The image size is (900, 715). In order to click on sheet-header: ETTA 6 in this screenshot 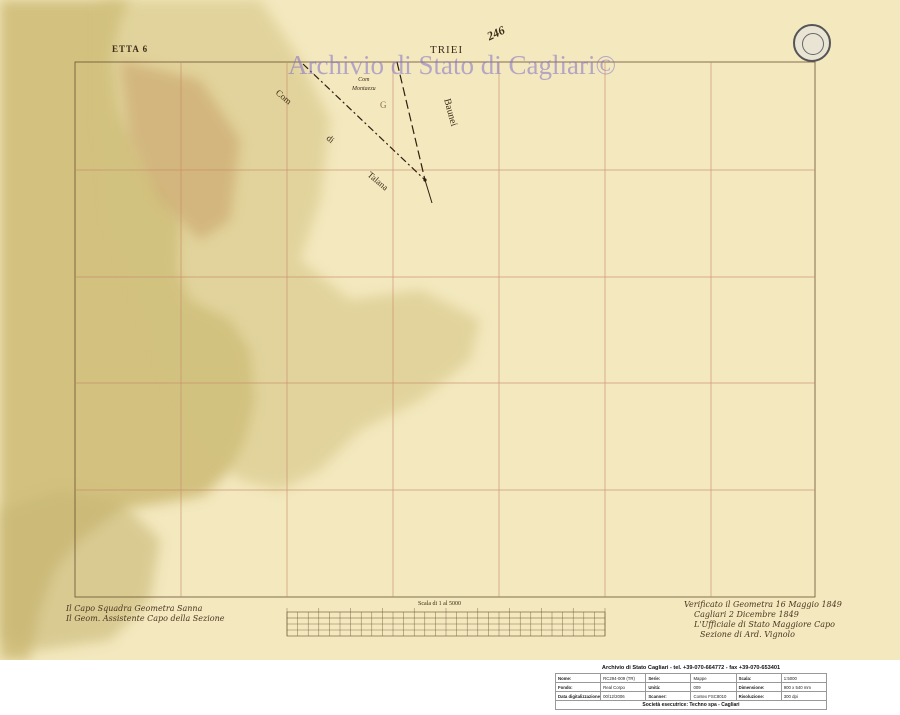, I will do `click(130, 49)`.